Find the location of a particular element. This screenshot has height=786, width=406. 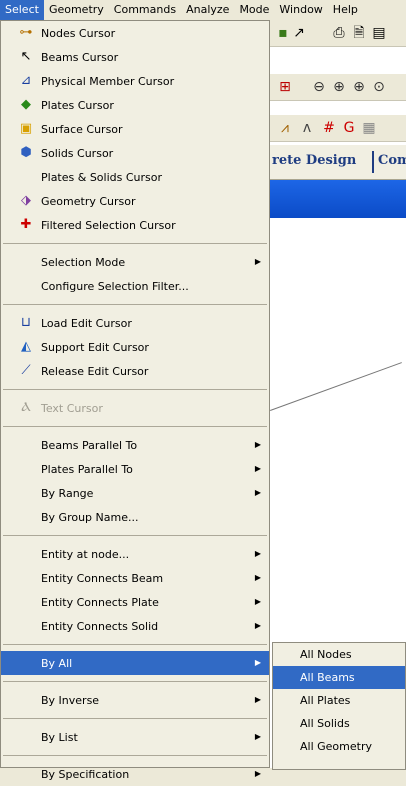

load-tool-icon: ⩘ is located at coordinates (285, 128).